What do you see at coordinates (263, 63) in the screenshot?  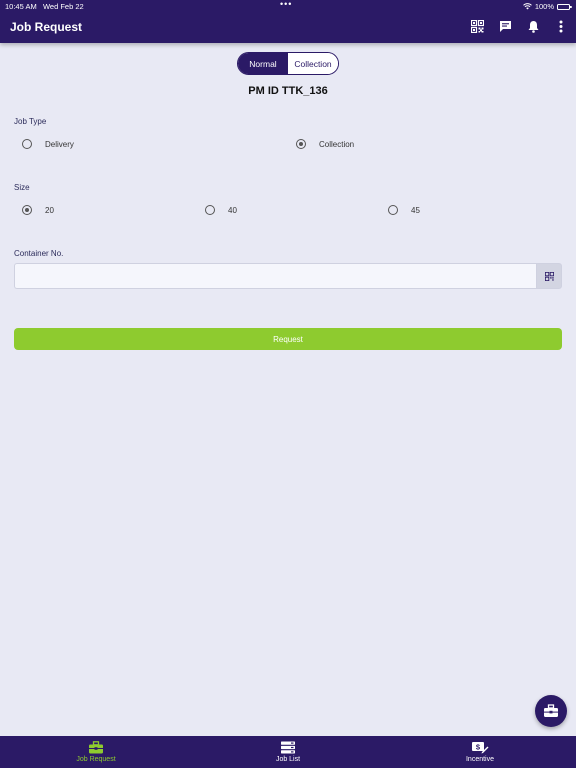 I see `mode-option-normal: Normal` at bounding box center [263, 63].